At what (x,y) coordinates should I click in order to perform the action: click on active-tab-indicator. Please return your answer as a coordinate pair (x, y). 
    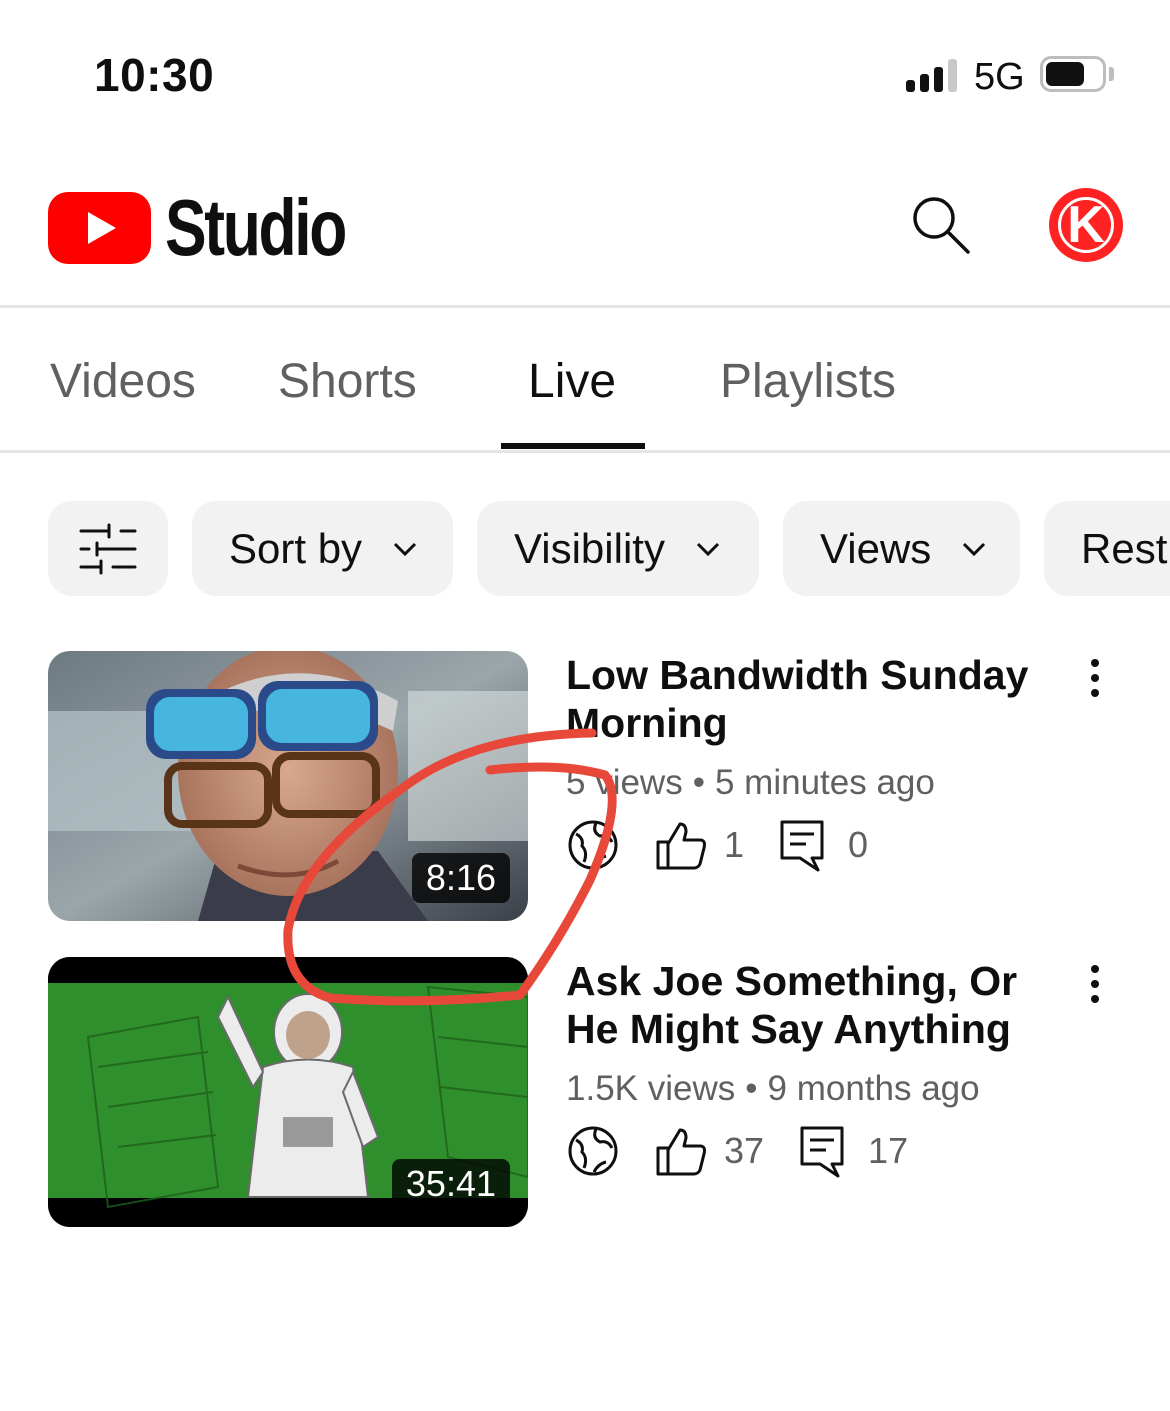
    Looking at the image, I should click on (573, 446).